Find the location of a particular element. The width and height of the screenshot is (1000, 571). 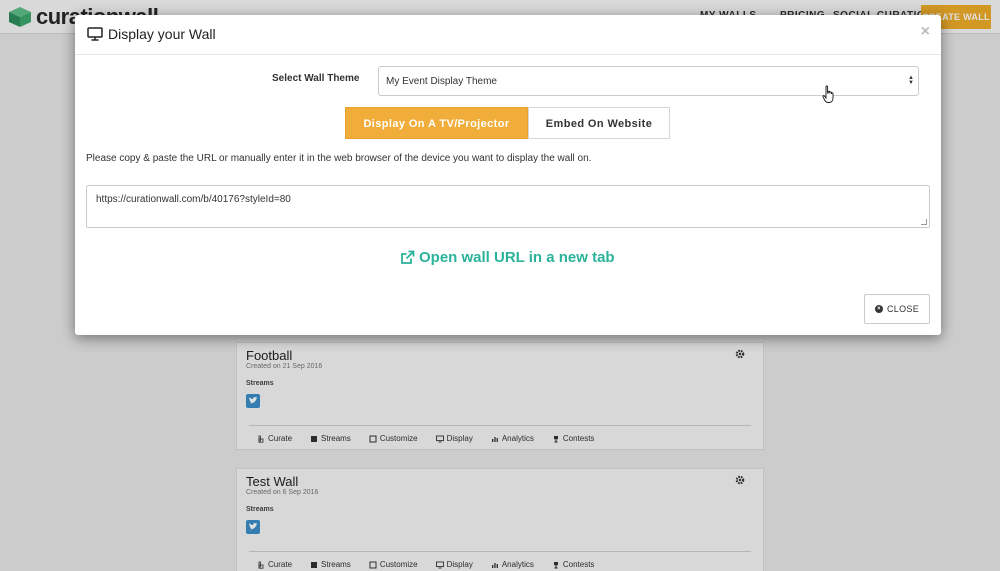

open-wall-url-label: Open wall URL in a new tab is located at coordinates (517, 257).